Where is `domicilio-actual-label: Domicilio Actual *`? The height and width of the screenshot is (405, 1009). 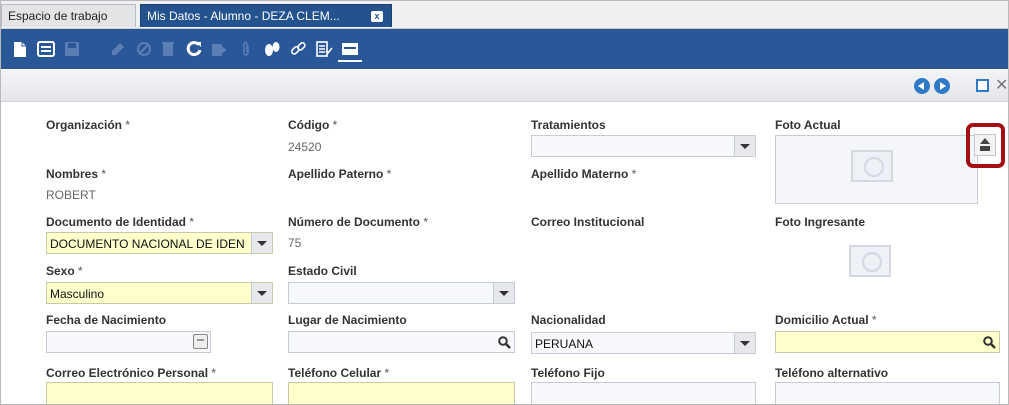
domicilio-actual-label: Domicilio Actual * is located at coordinates (826, 320).